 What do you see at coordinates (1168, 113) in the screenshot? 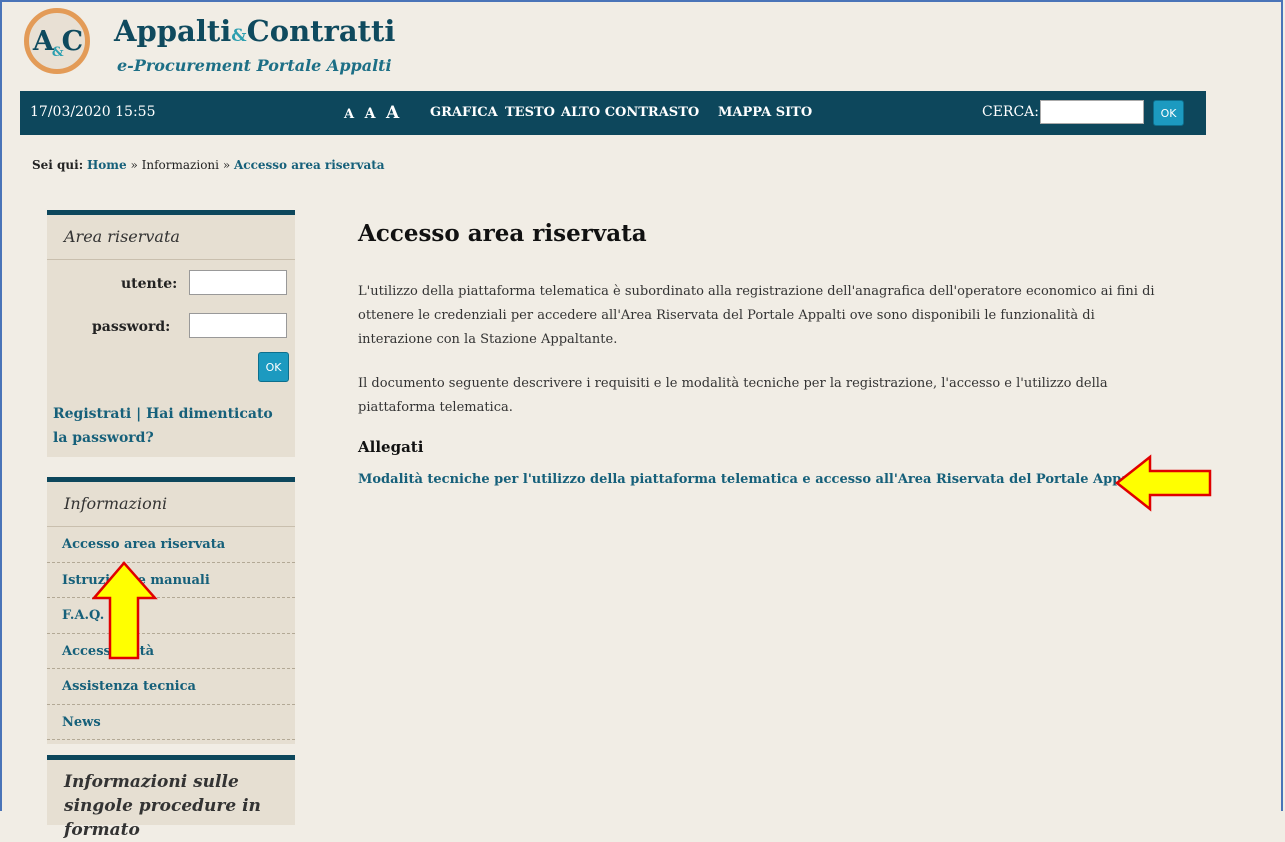
I see `search-ok-button: OK` at bounding box center [1168, 113].